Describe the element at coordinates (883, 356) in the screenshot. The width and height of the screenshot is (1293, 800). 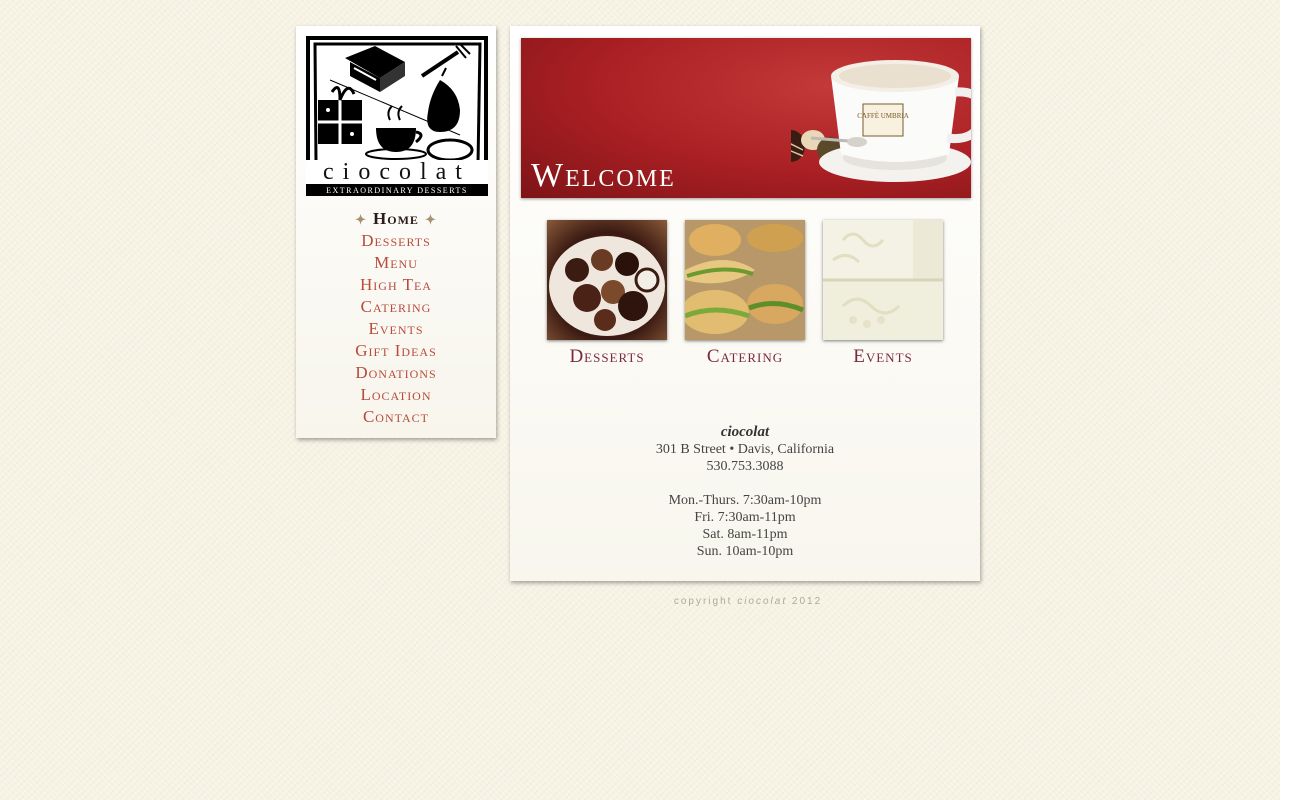
I see `tile-label: Events` at that location.